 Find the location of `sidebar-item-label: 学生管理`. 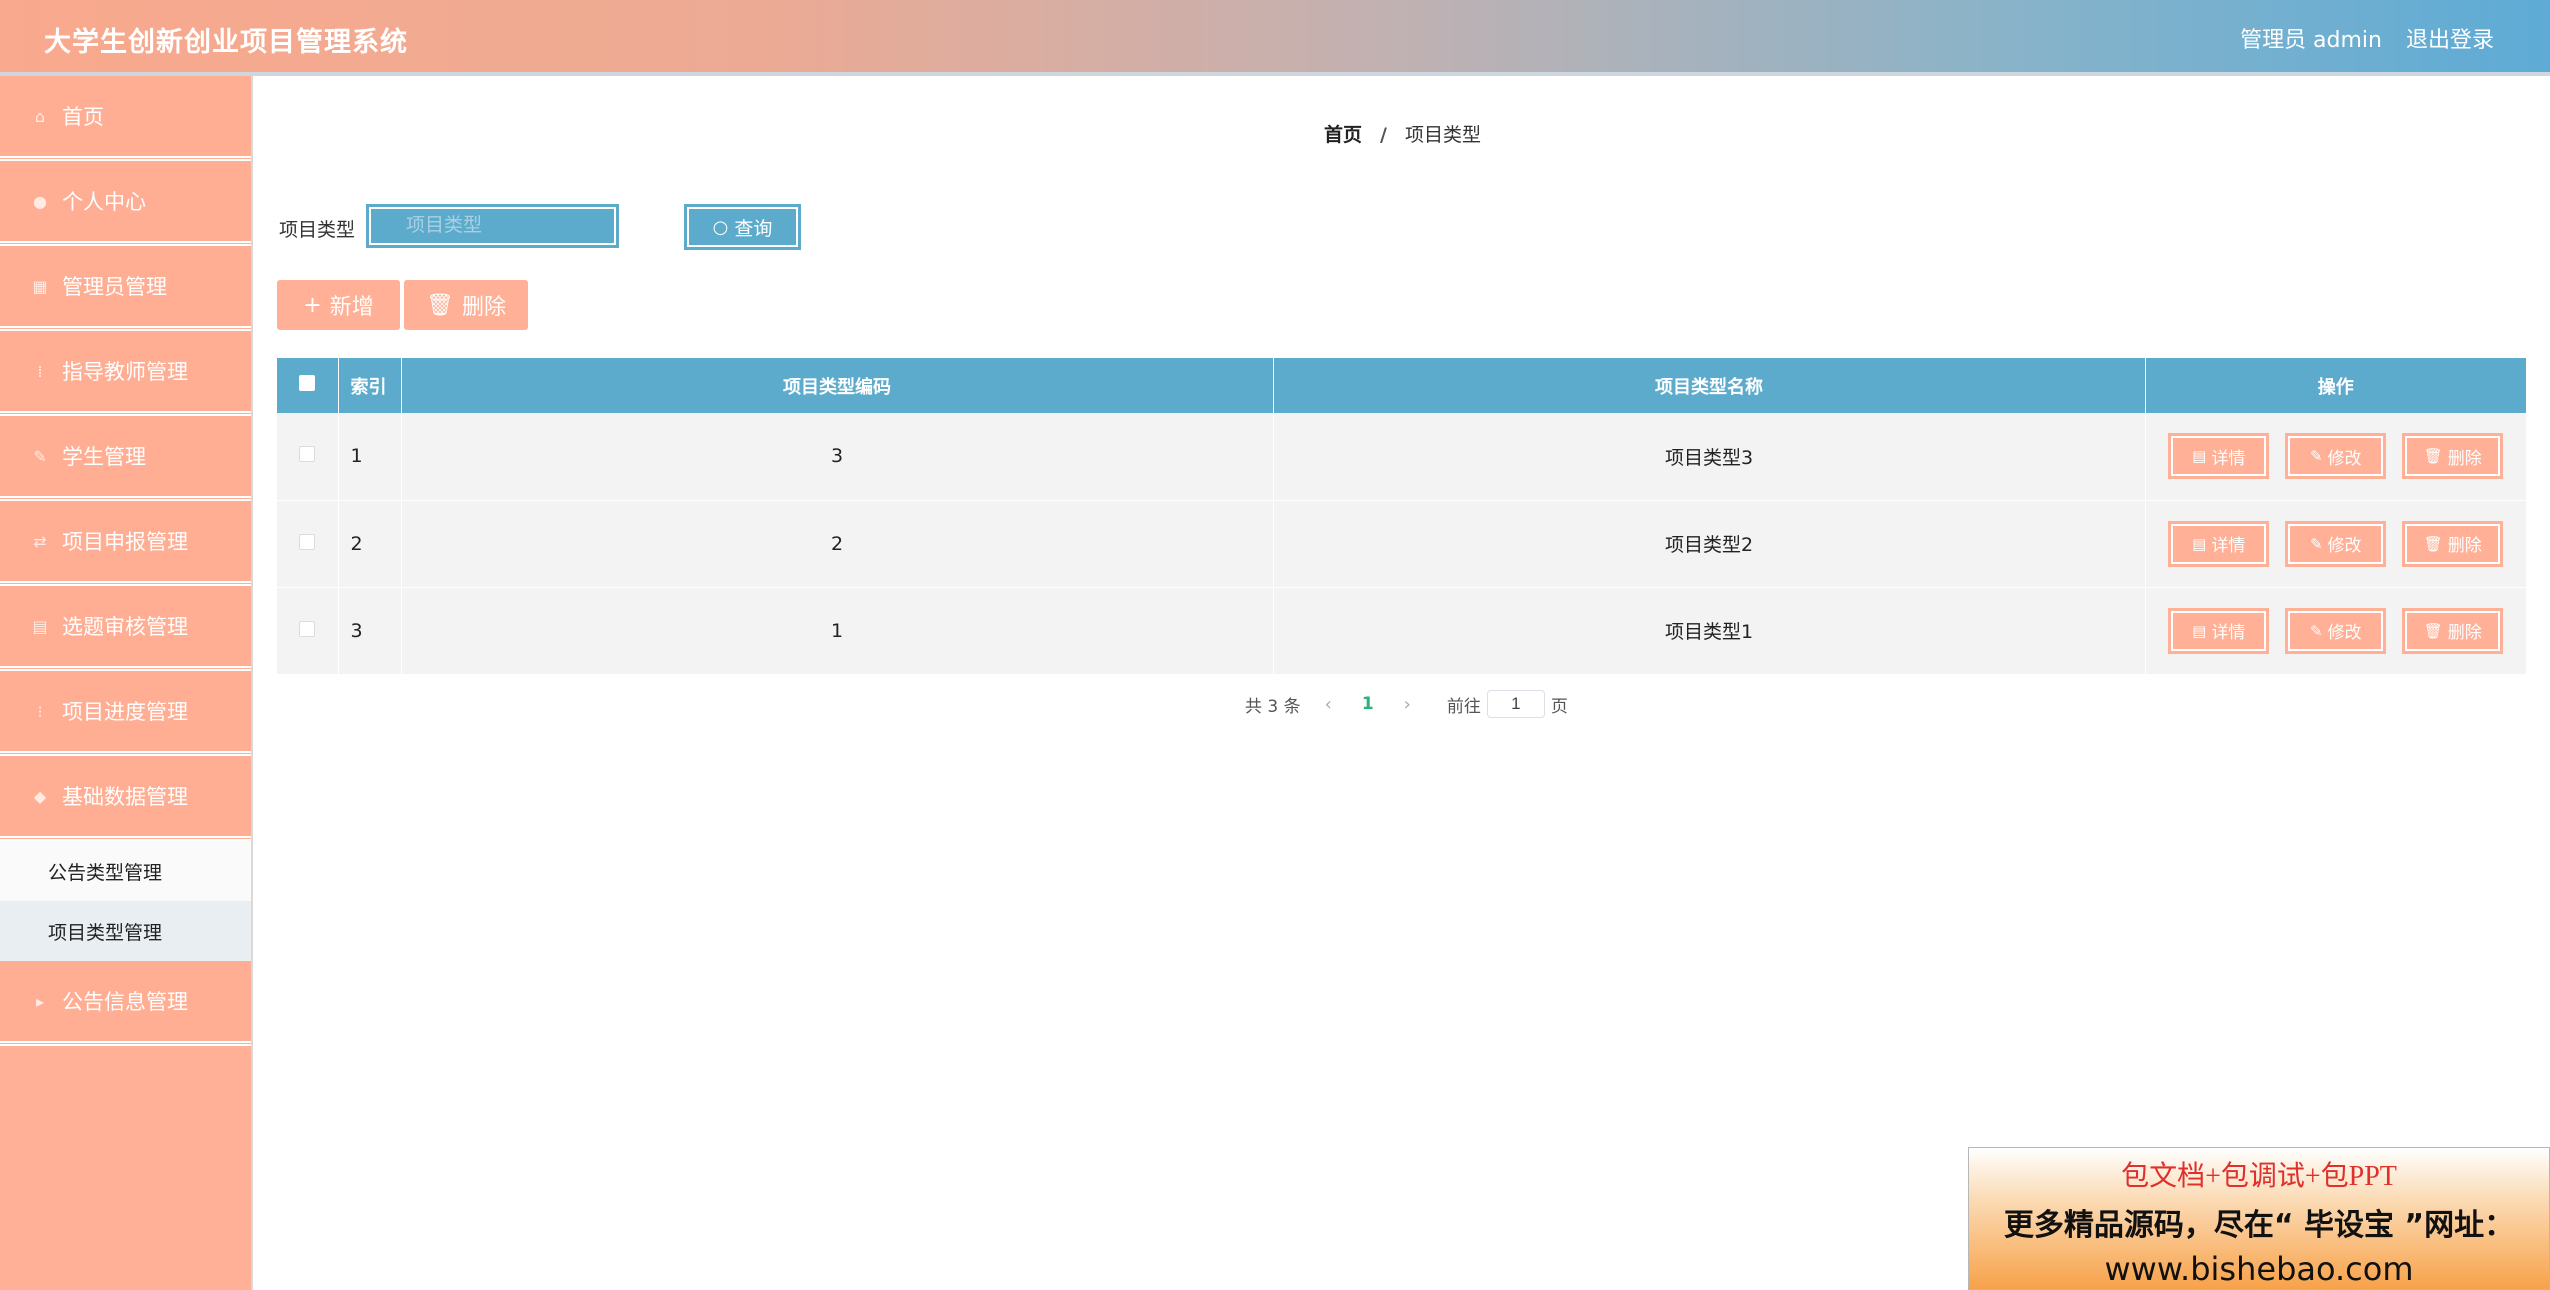

sidebar-item-label: 学生管理 is located at coordinates (104, 457).